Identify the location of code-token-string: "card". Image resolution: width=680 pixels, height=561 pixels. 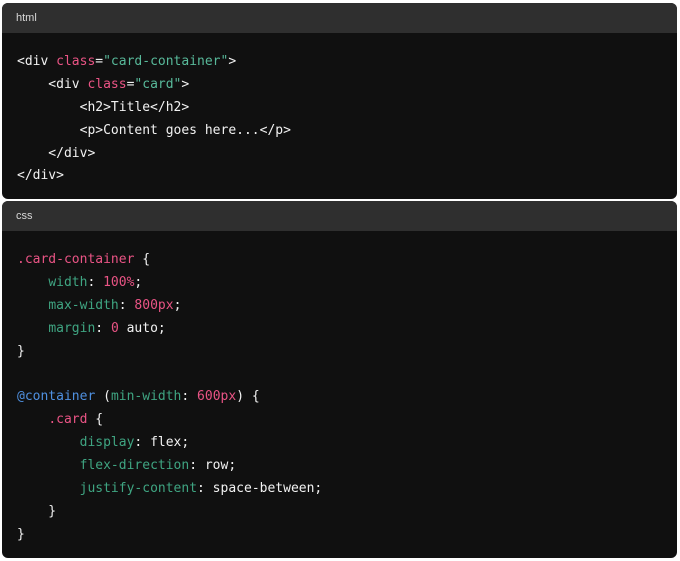
(158, 84).